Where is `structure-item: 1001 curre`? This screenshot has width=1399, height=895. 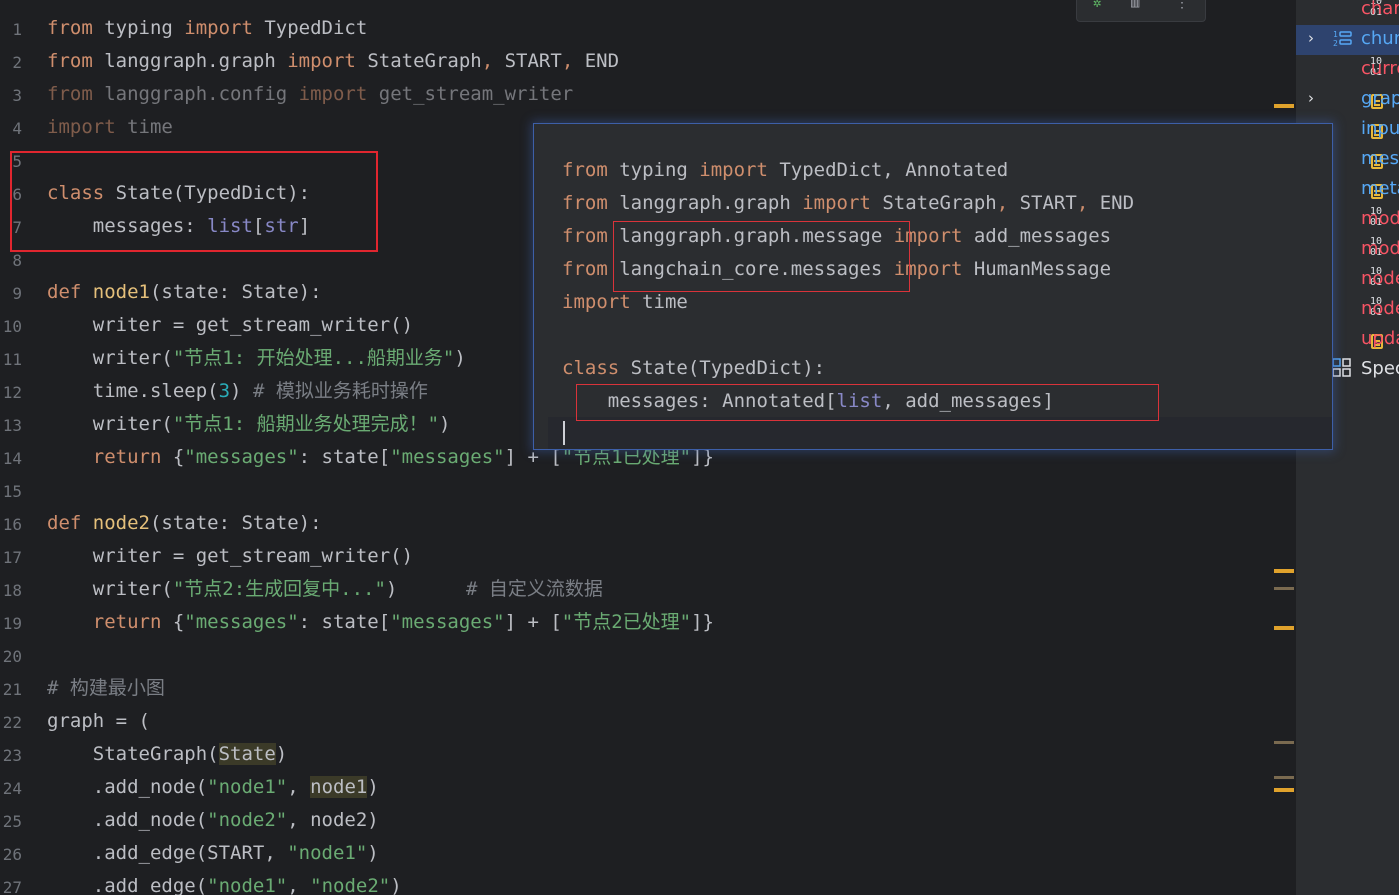 structure-item: 1001 curre is located at coordinates (1347, 70).